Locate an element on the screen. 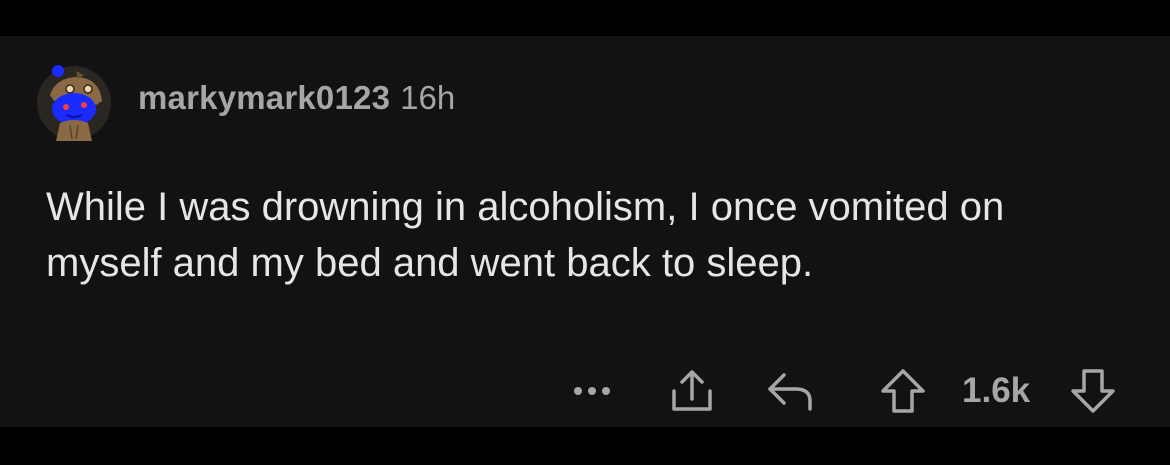 This screenshot has height=465, width=1170. downvote-arrow-icon is located at coordinates (1093, 391).